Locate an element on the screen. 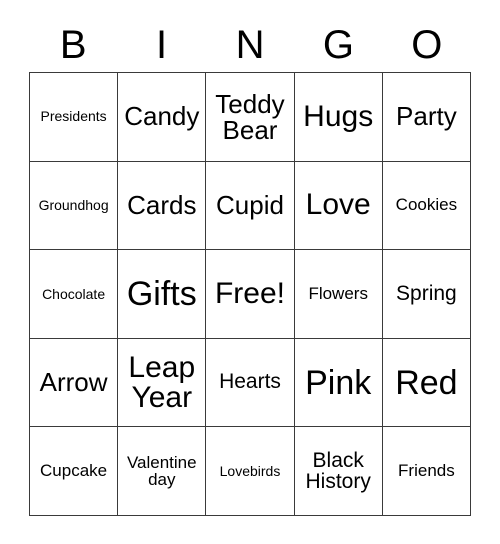 The height and width of the screenshot is (544, 500). bingo-cell-label: Spring is located at coordinates (426, 293).